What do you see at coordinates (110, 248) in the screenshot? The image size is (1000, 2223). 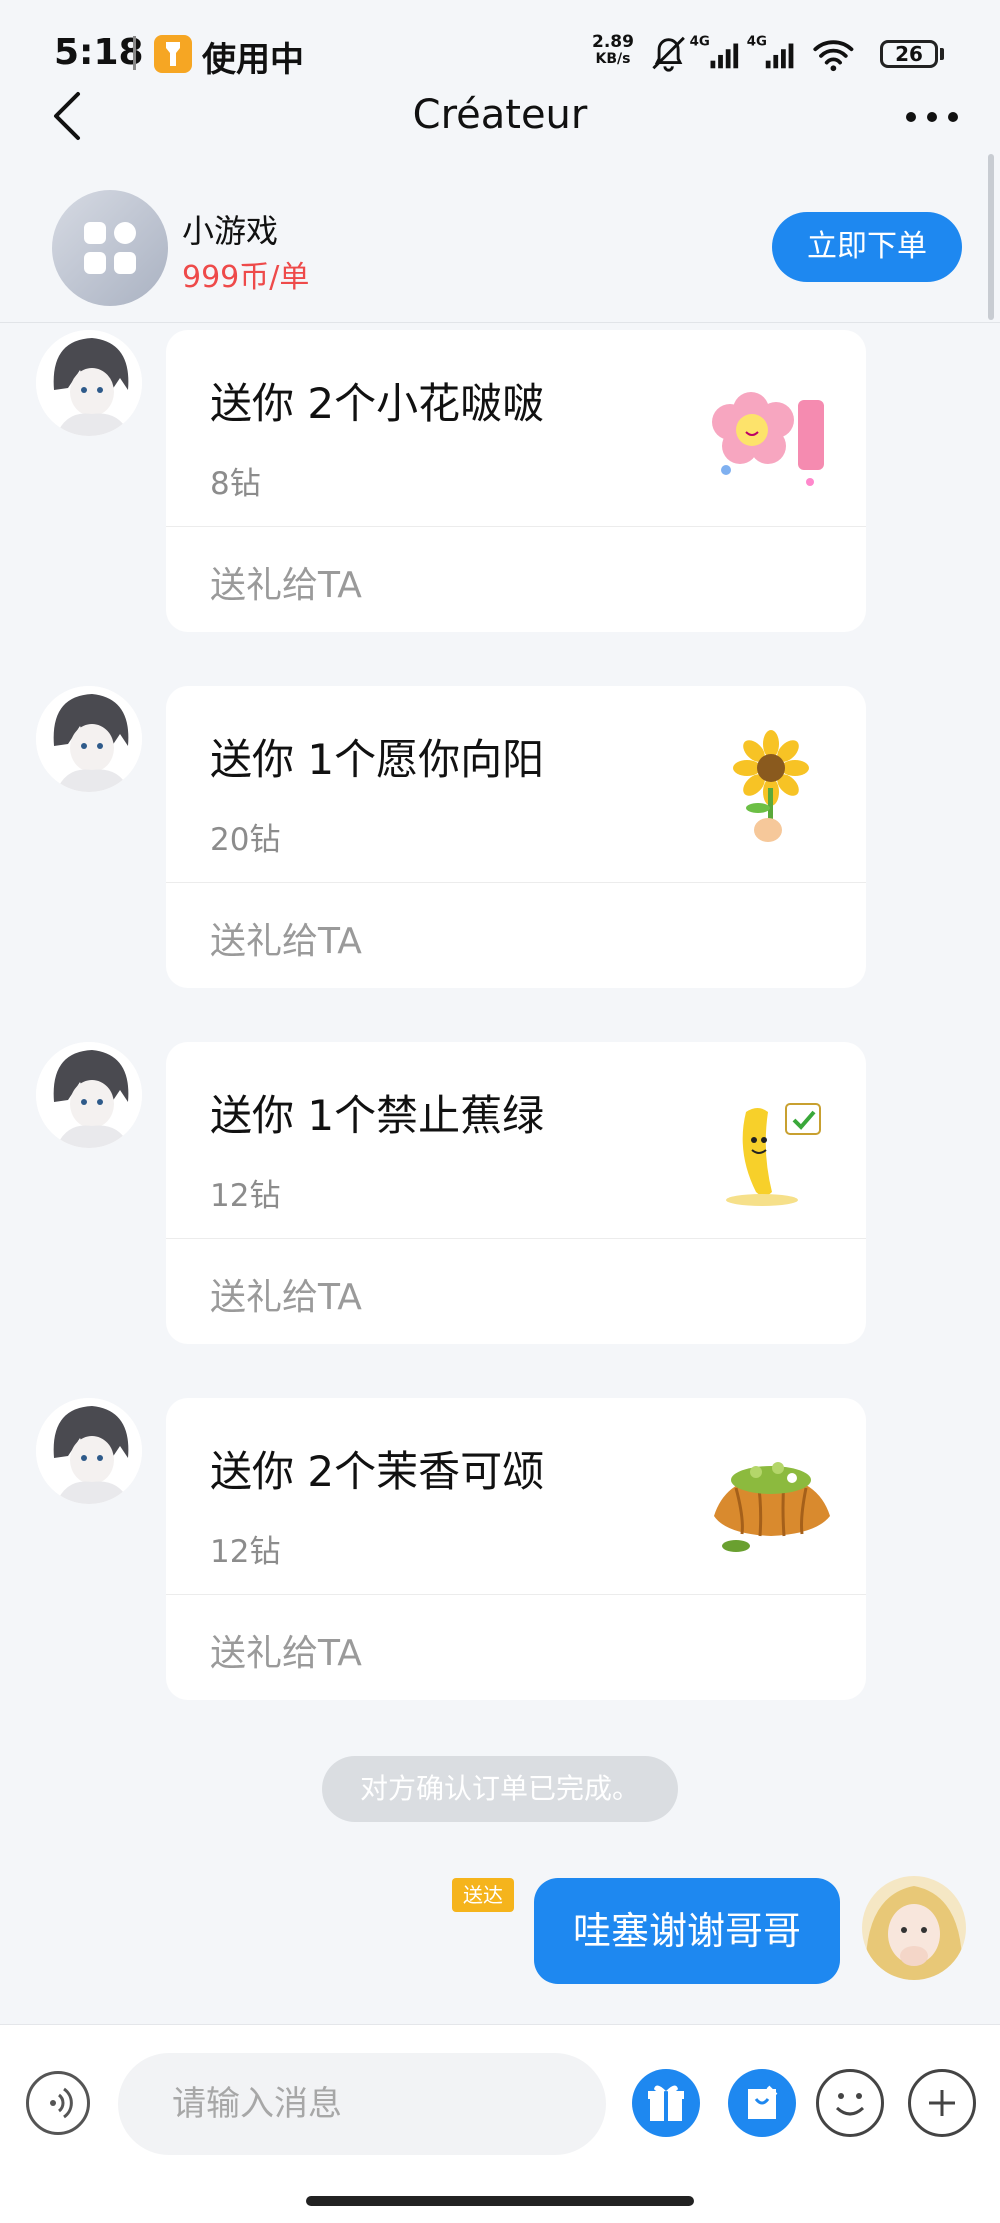 I see `game-category-icon` at bounding box center [110, 248].